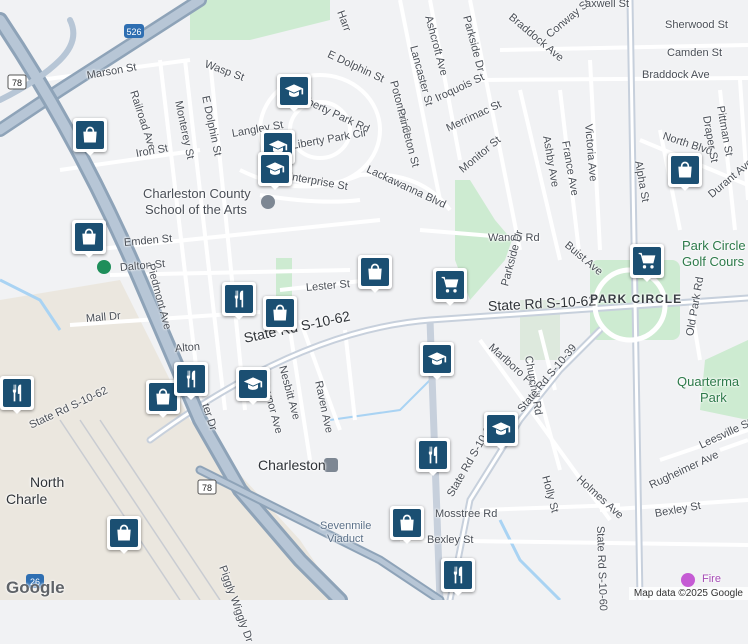  Describe the element at coordinates (714, 245) in the screenshot. I see `place-park-circle-golf: Park Circle` at that location.